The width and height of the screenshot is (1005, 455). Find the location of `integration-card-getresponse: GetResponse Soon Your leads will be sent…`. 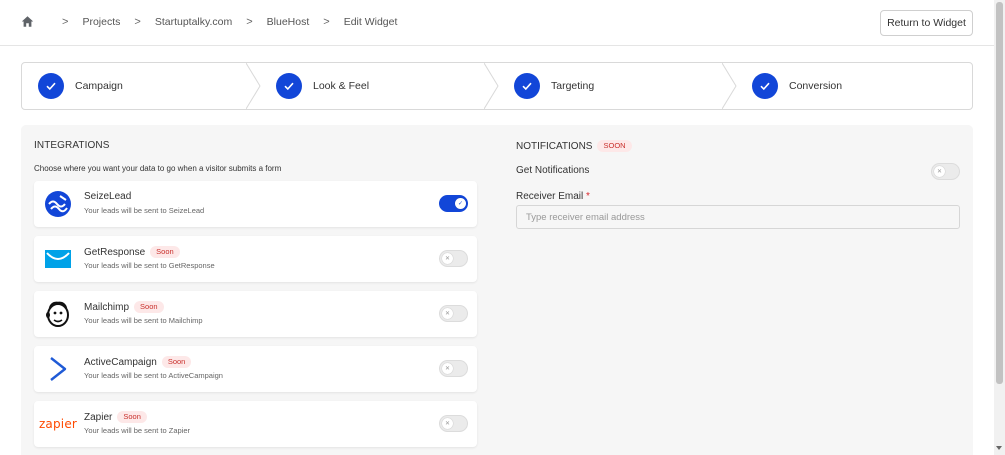

integration-card-getresponse: GetResponse Soon Your leads will be sent… is located at coordinates (255, 259).